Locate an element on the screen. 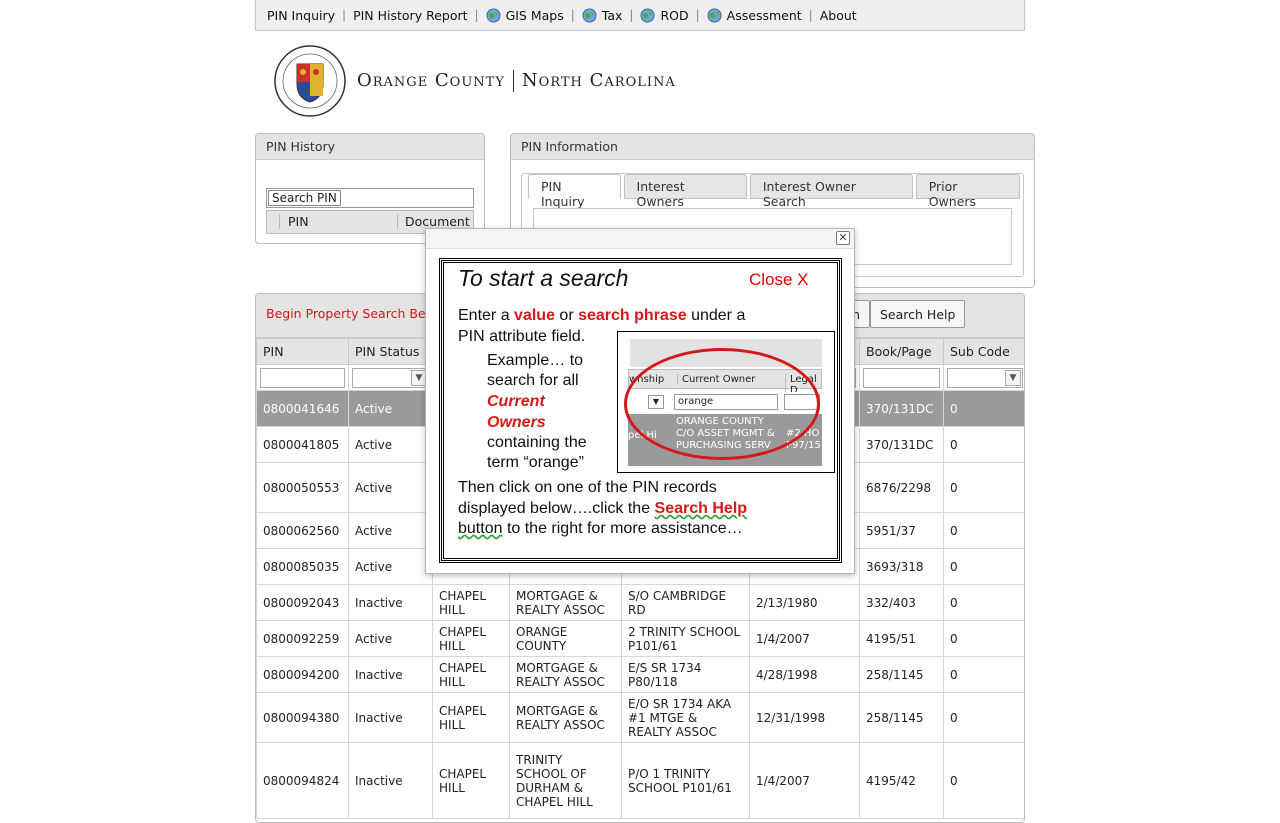 This screenshot has width=1280, height=823. nav-label: GIS Maps is located at coordinates (534, 15).